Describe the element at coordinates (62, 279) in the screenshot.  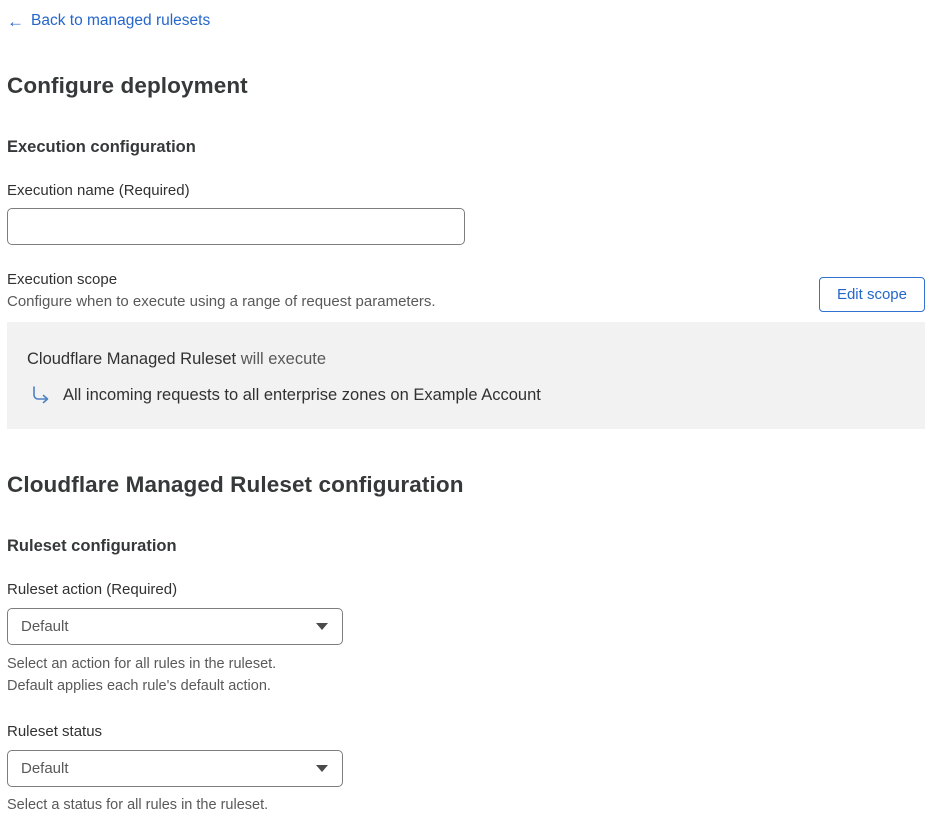
I see `execution-scope-label: Execution scope` at that location.